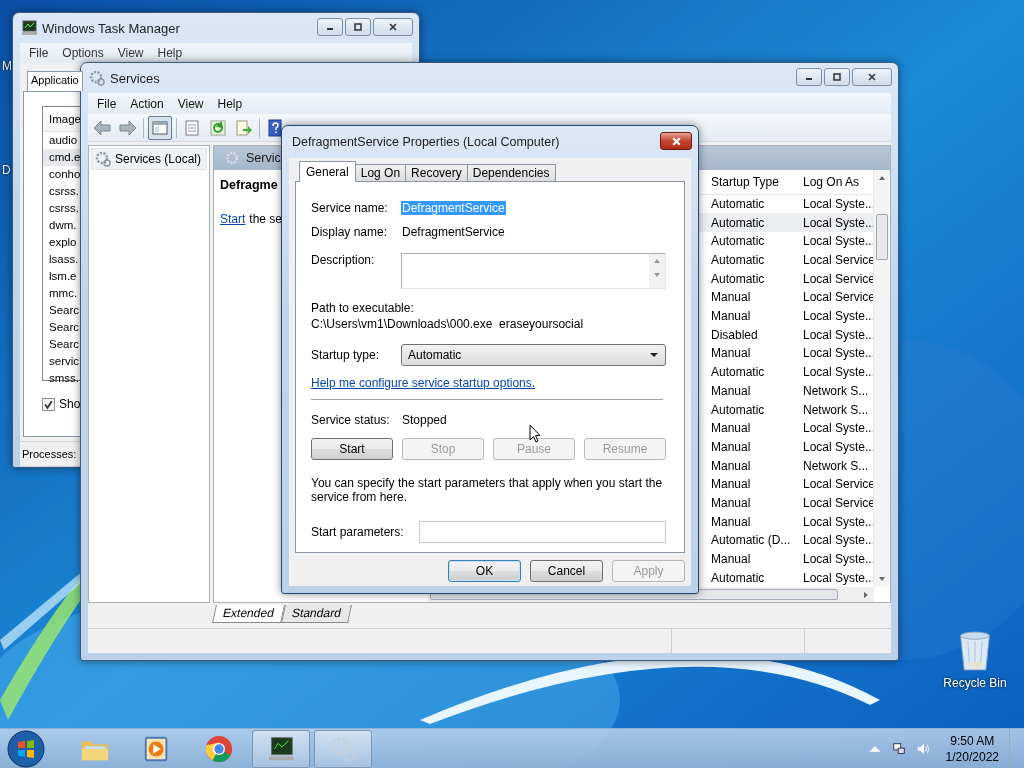 This screenshot has height=768, width=1024. I want to click on tab: Recovery, so click(436, 172).